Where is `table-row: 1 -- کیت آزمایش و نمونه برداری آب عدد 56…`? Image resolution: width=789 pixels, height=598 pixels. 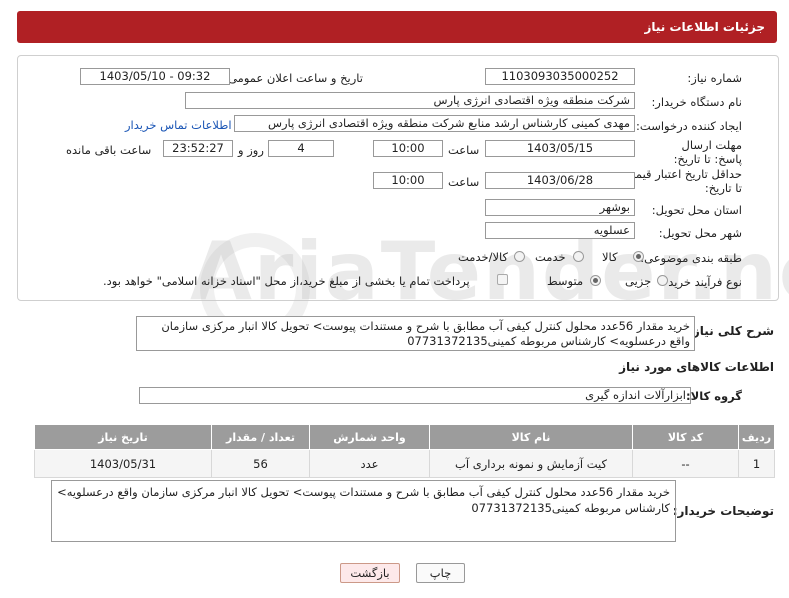
table-row: 1 -- کیت آزمایش و نمونه برداری آب عدد 56… is located at coordinates (404, 463).